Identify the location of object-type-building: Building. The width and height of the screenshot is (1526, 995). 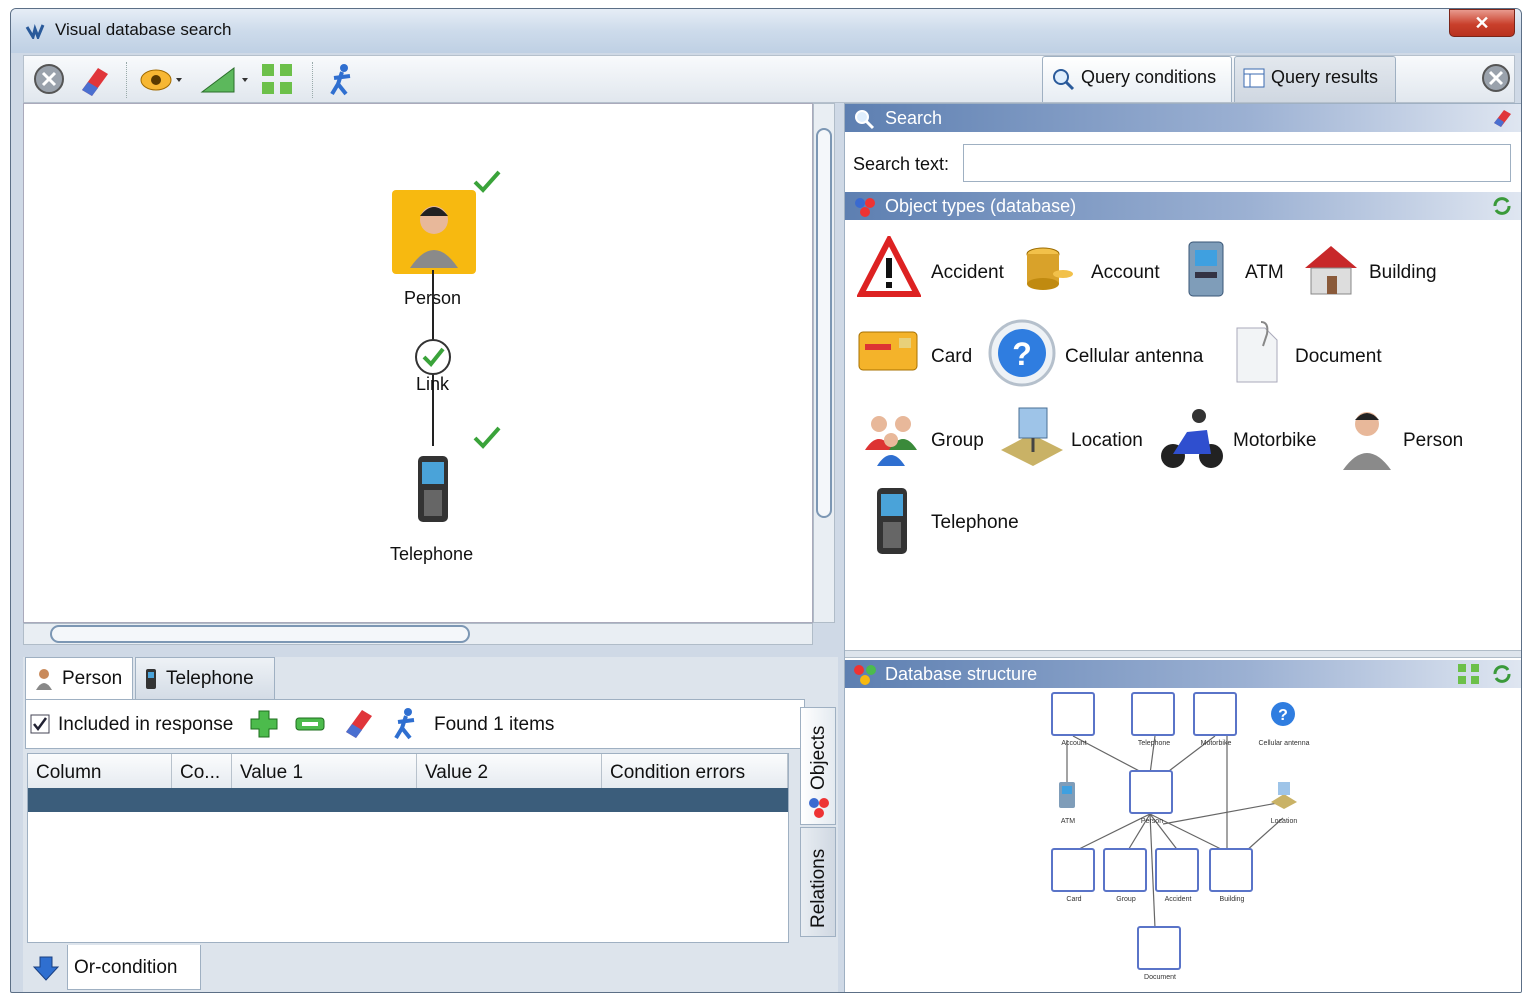
(1403, 273).